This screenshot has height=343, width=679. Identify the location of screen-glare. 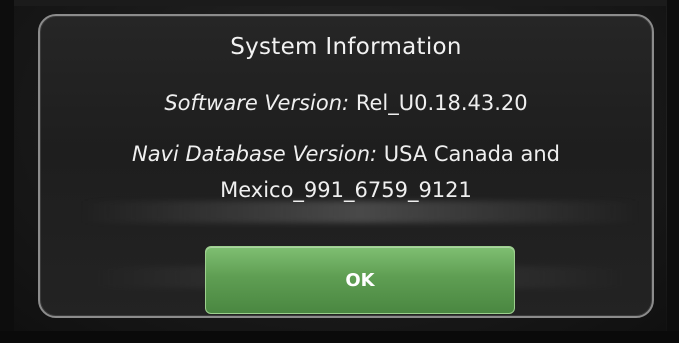
(360, 212).